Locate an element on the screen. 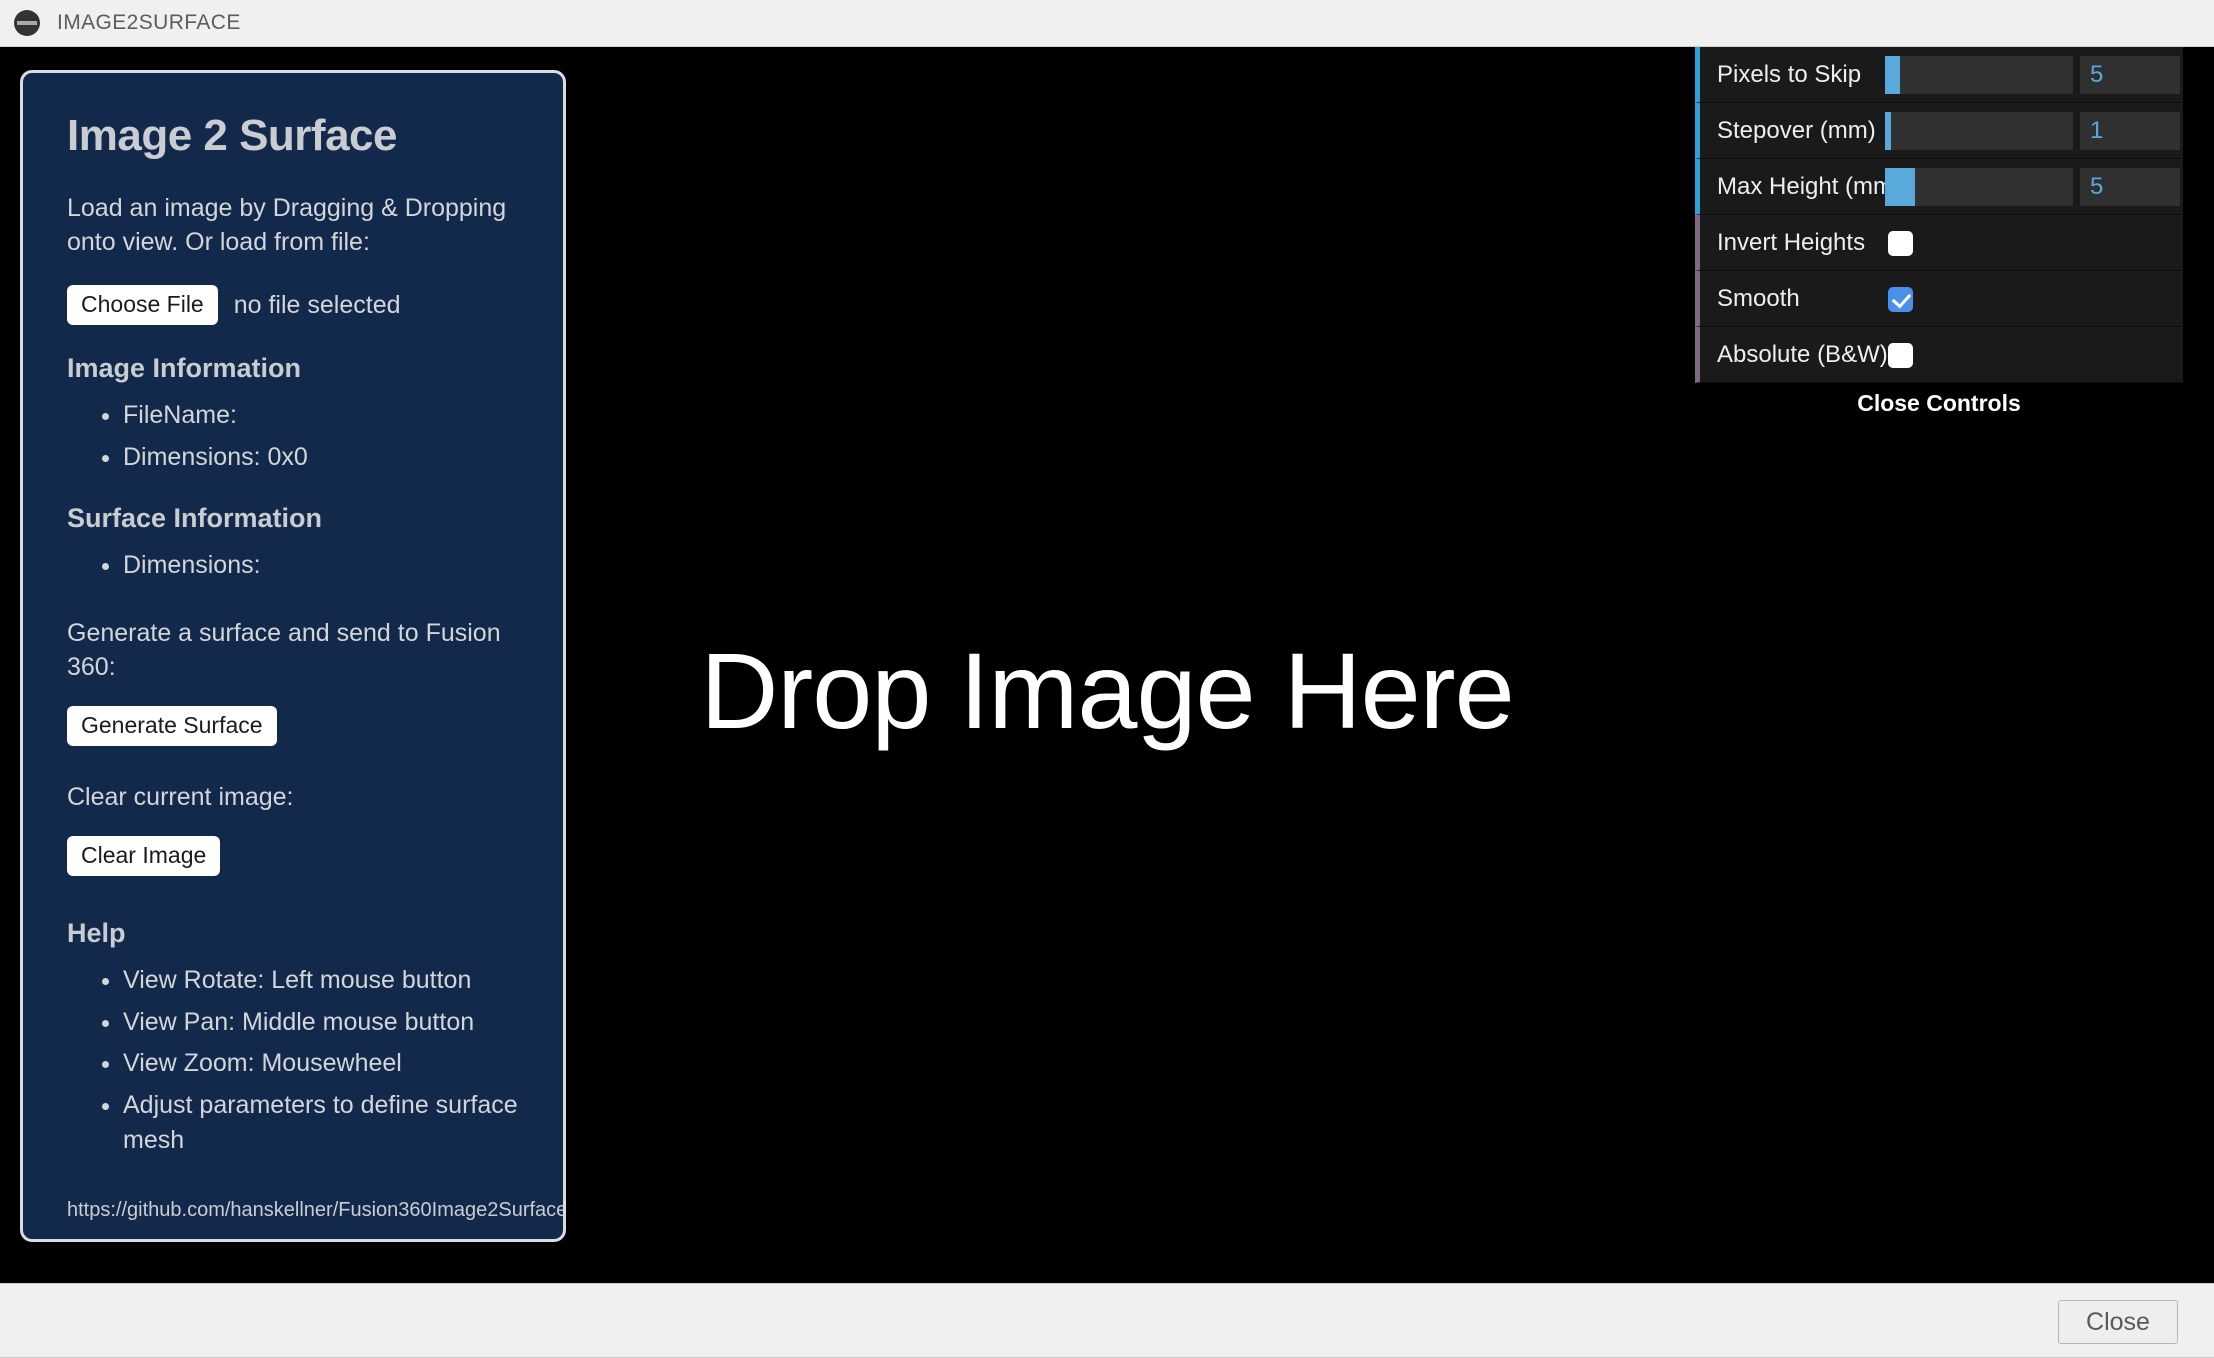 This screenshot has height=1358, width=2214. list-item: View Rotate: Left mouse button is located at coordinates (321, 981).